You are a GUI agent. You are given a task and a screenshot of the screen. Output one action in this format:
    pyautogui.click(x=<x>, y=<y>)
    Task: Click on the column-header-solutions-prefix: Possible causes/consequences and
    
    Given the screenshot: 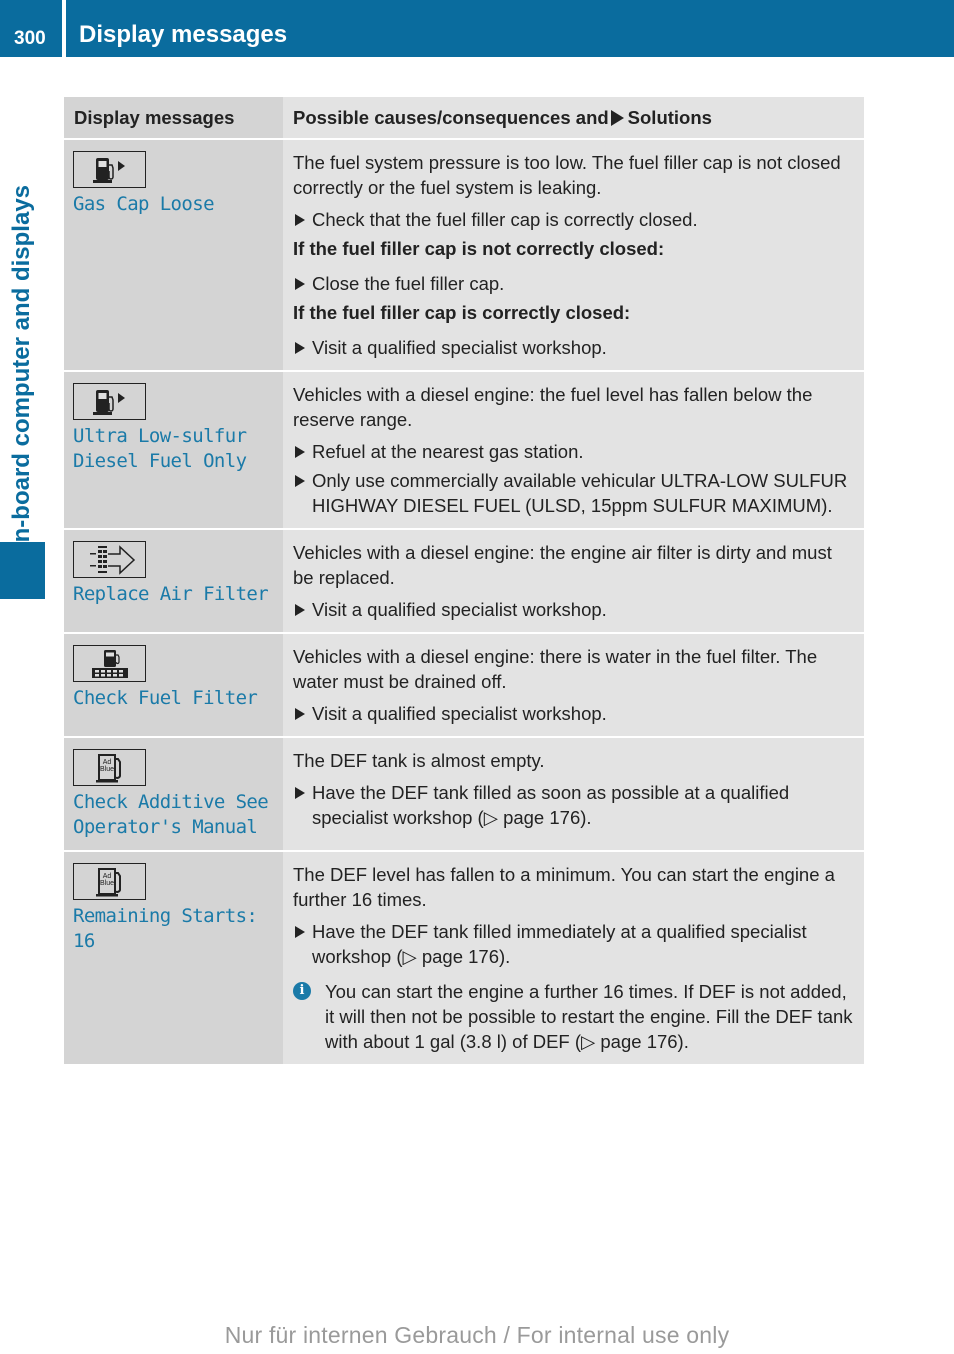 What is the action you would take?
    pyautogui.click(x=451, y=117)
    